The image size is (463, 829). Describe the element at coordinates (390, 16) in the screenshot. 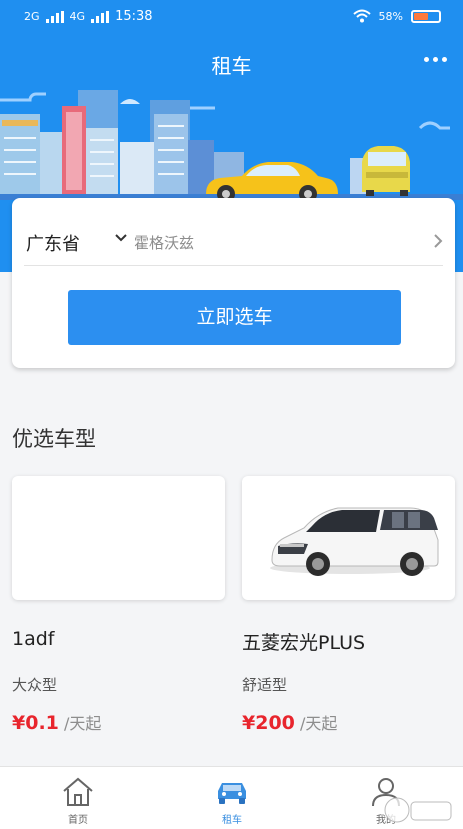

I see `battery-percent: 58%` at that location.